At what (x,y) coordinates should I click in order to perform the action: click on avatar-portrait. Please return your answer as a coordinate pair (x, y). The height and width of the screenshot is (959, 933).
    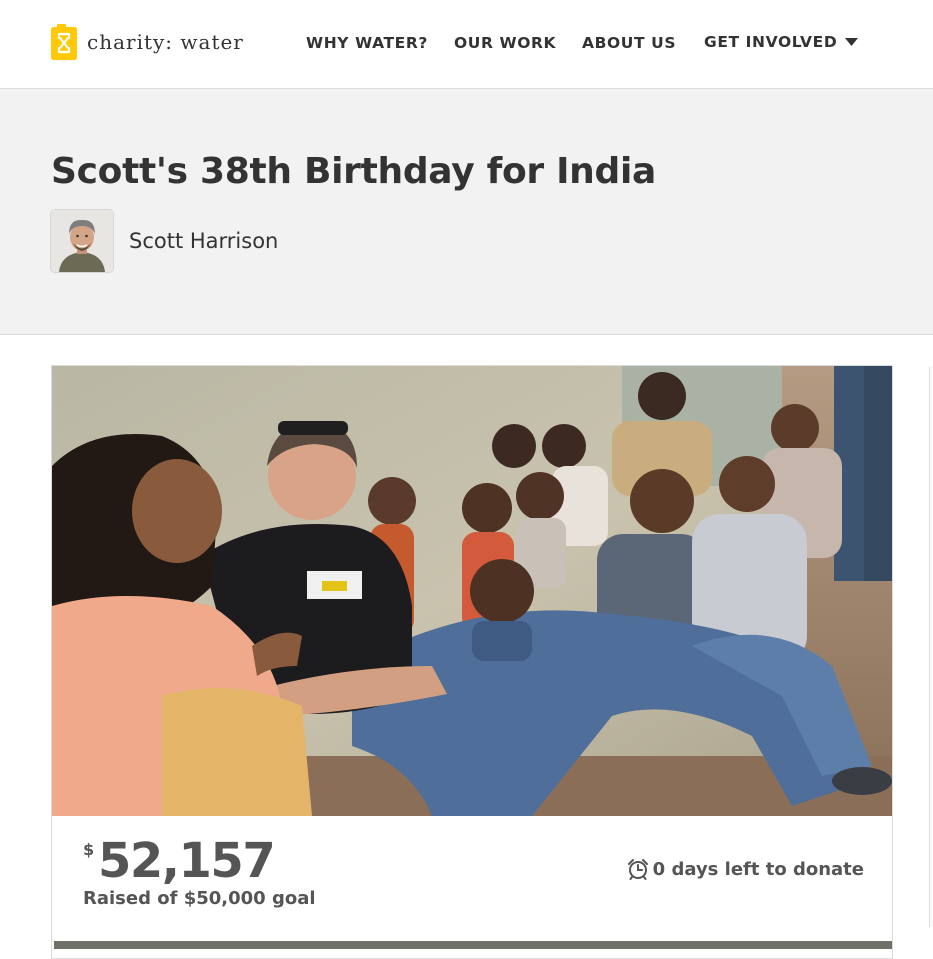
    Looking at the image, I should click on (82, 241).